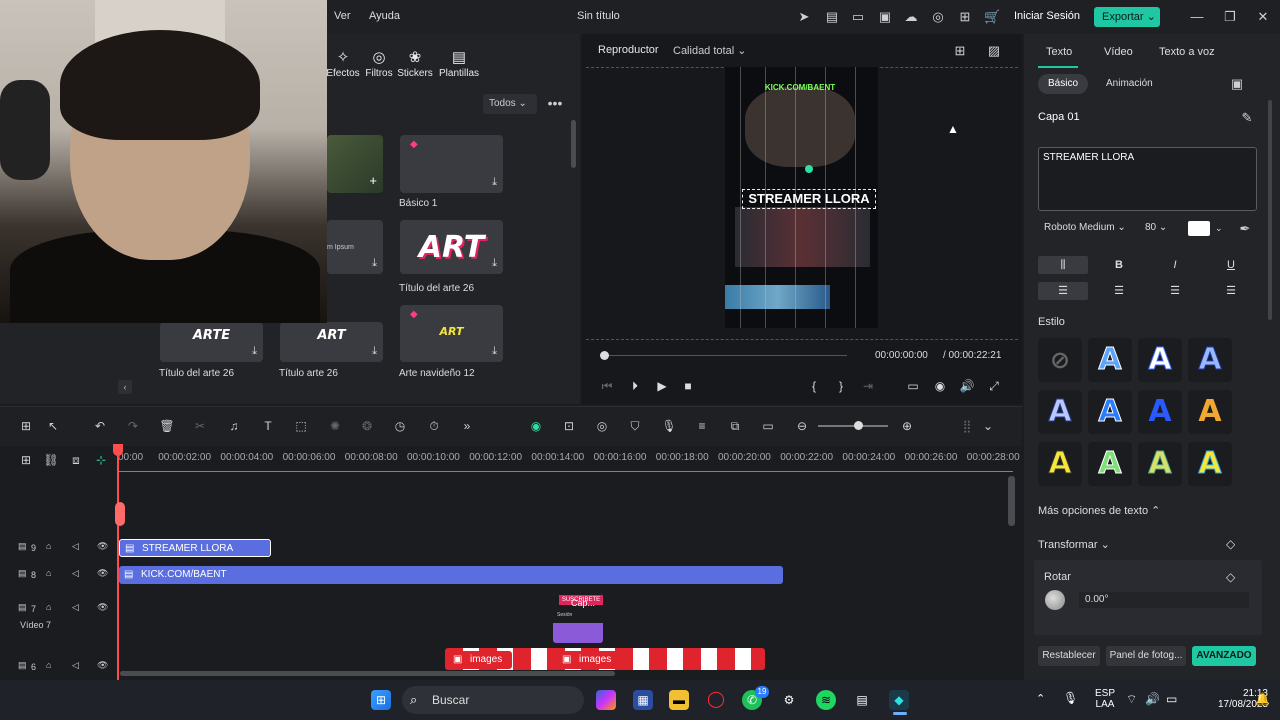 This screenshot has width=1280, height=720. Describe the element at coordinates (459, 63) in the screenshot. I see `tab-plantillas: ▤ Plantillas` at that location.